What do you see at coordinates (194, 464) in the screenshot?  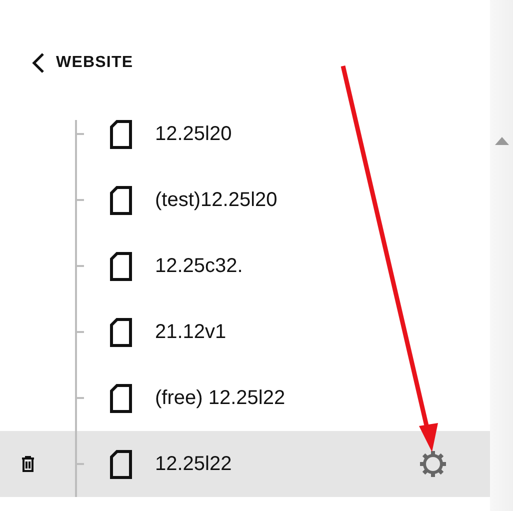 I see `item-name: 12.25l22` at bounding box center [194, 464].